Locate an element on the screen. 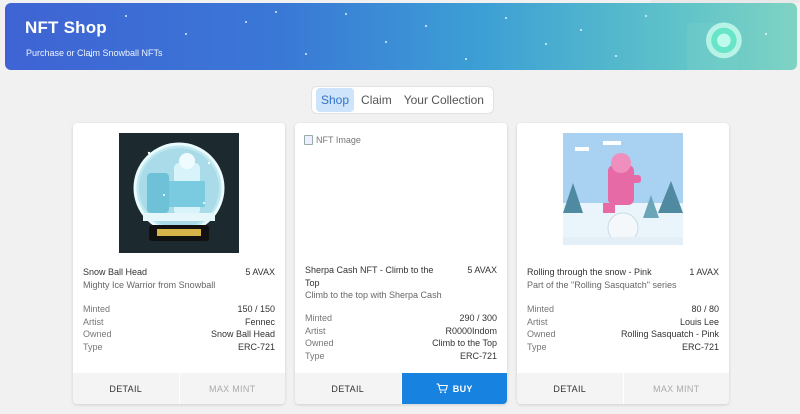  shop-tabs: Shop Claim Your Collection is located at coordinates (402, 100).